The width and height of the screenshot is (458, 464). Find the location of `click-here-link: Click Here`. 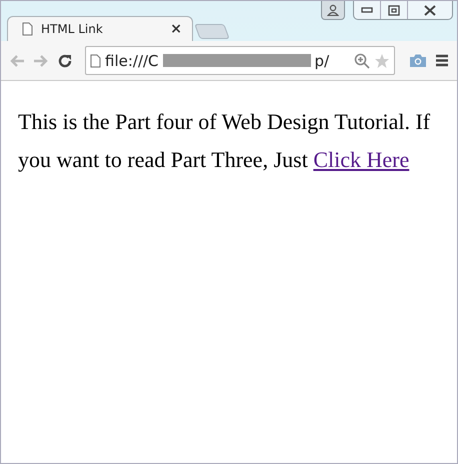

click-here-link: Click Here is located at coordinates (361, 159).